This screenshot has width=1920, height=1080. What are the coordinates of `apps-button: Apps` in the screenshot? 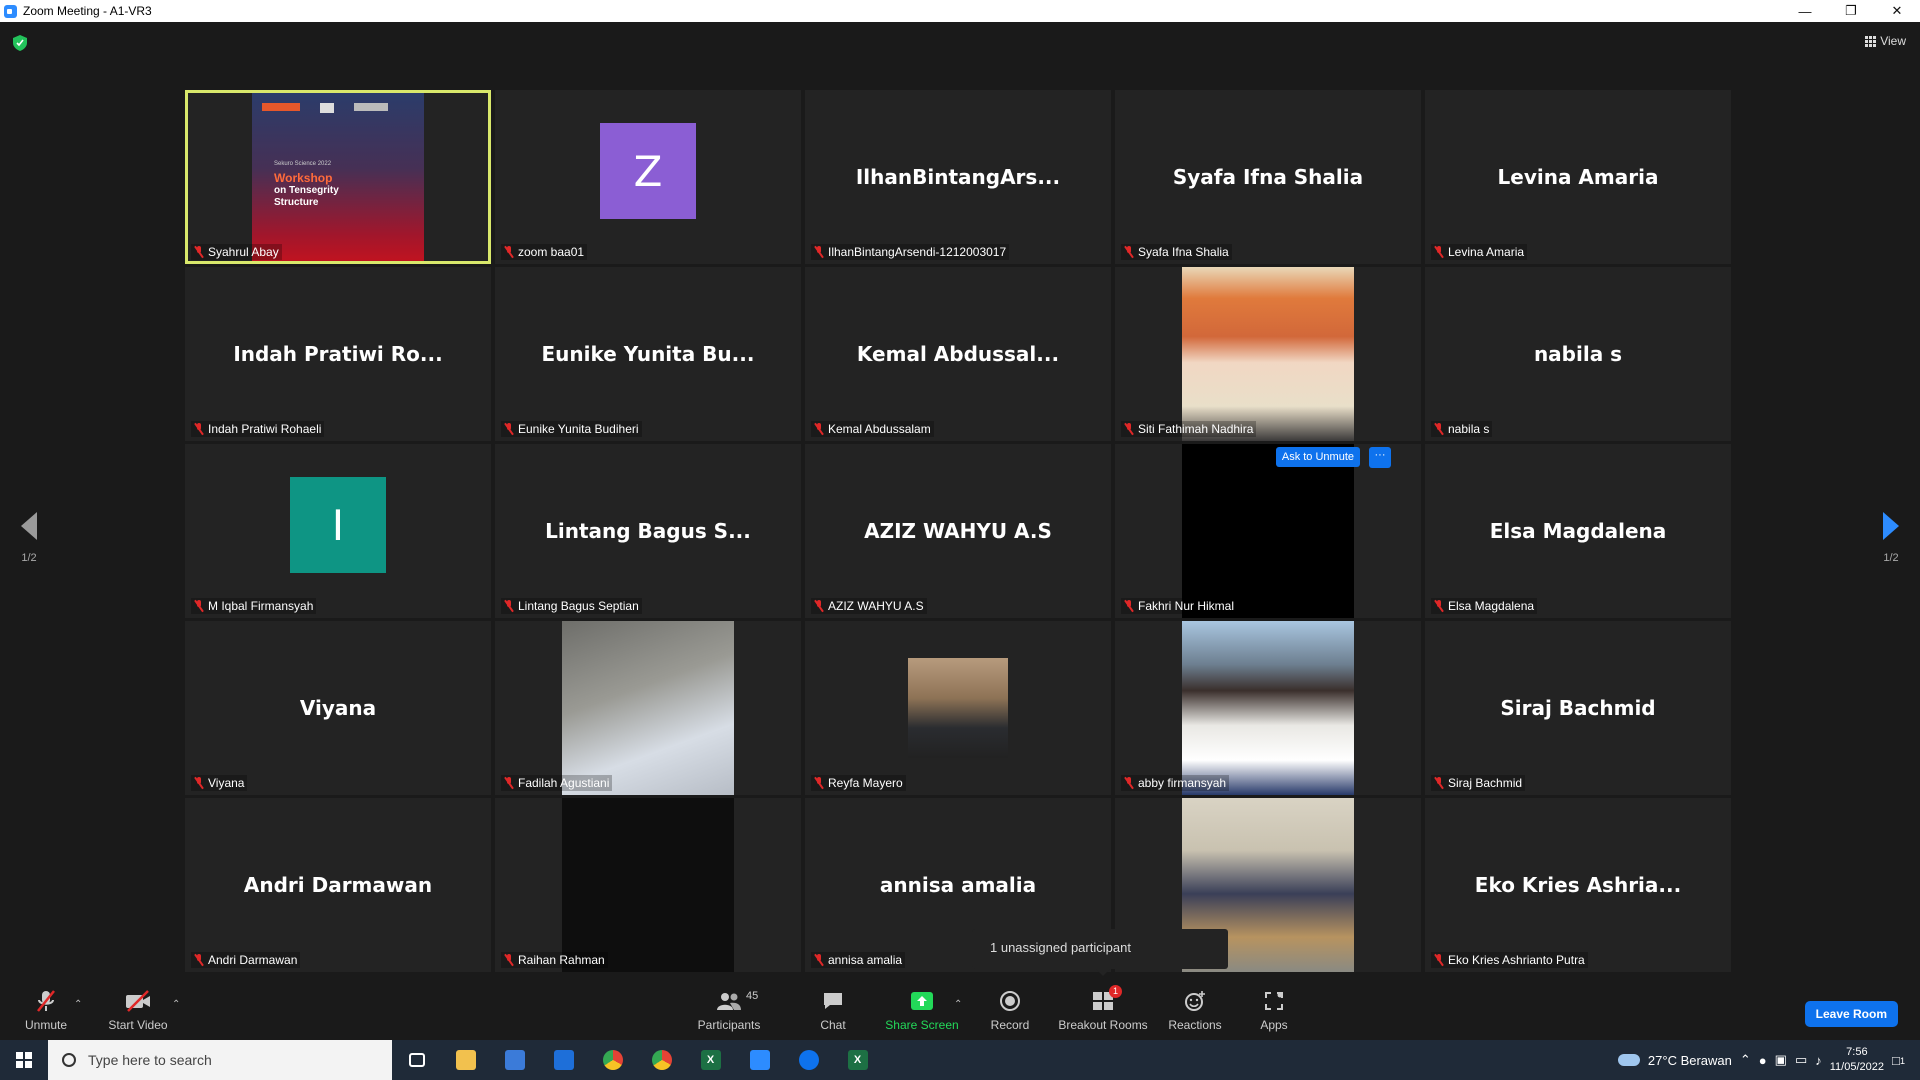 It's located at (1274, 1009).